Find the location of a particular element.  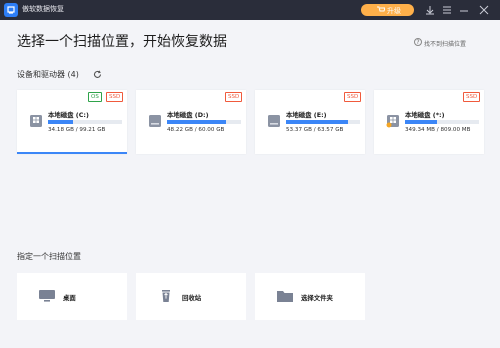

drive-card-e: SSD 本地磁盘 (E:) 53.37 GB / 63.57 GB is located at coordinates (310, 122).